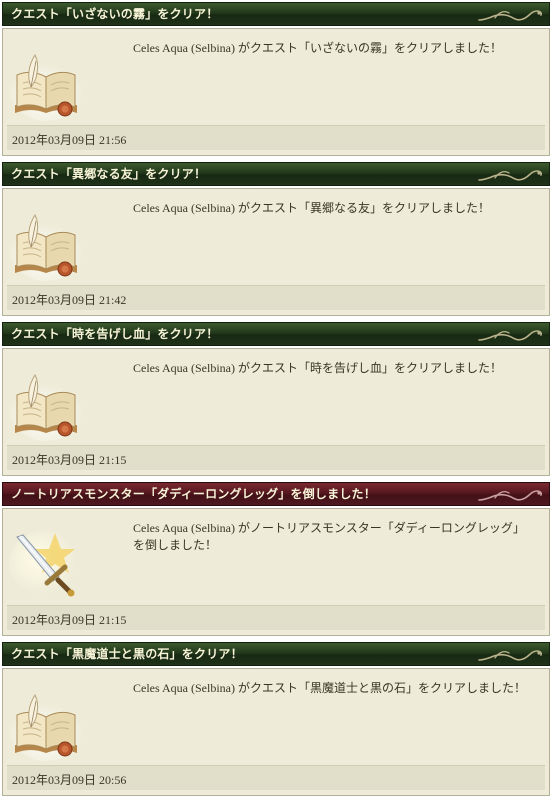 The width and height of the screenshot is (552, 796). Describe the element at coordinates (276, 137) in the screenshot. I see `entry-footer: 2012年03月09日 21:56` at that location.